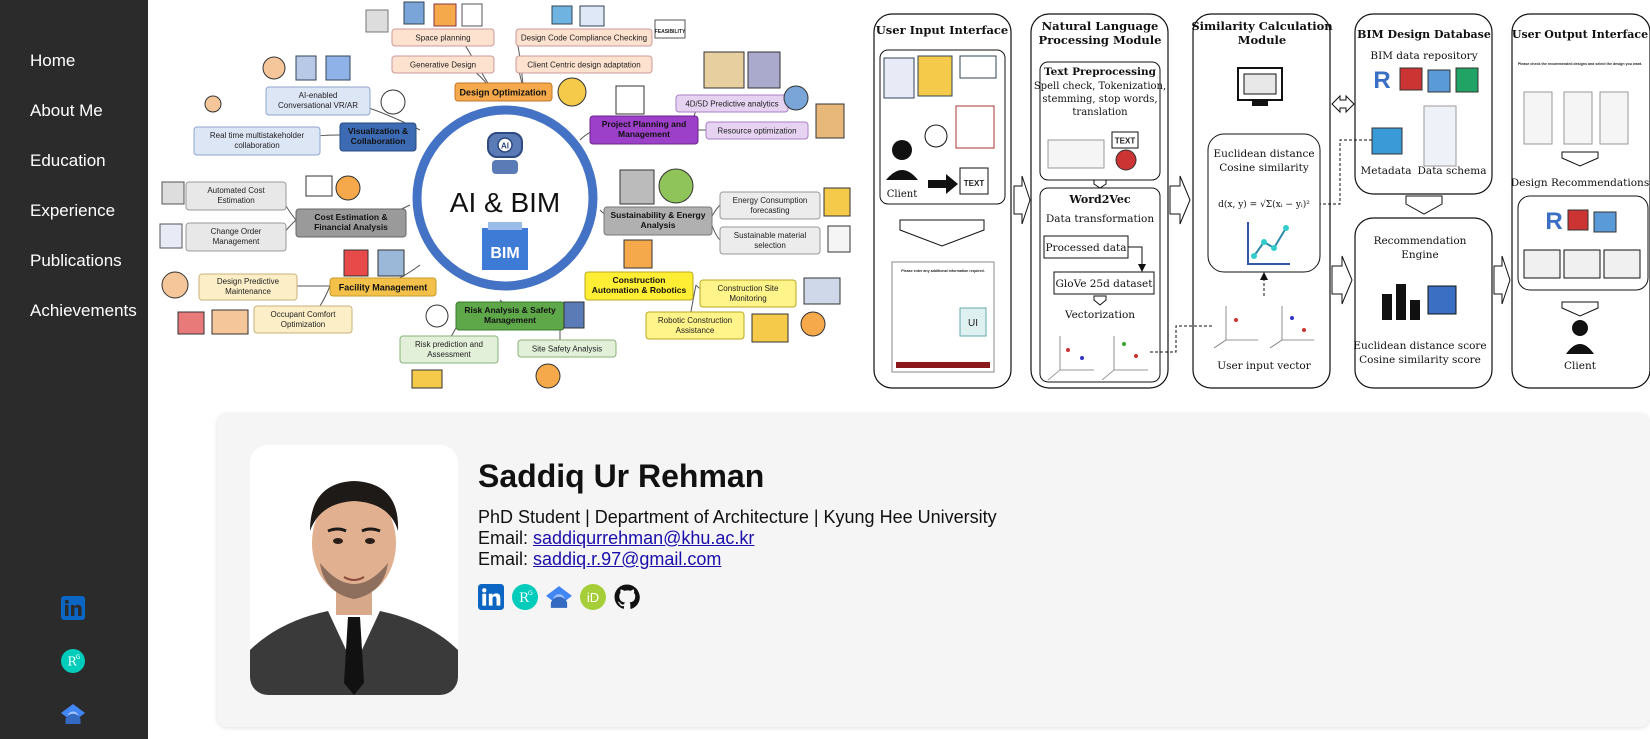  Describe the element at coordinates (248, 286) in the screenshot. I see `item-predictive-maintenance: Design Predictive Maintenance` at that location.